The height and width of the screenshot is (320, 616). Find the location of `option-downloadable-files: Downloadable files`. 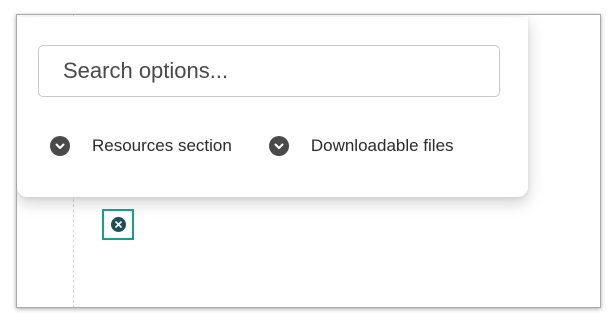

option-downloadable-files: Downloadable files is located at coordinates (361, 146).